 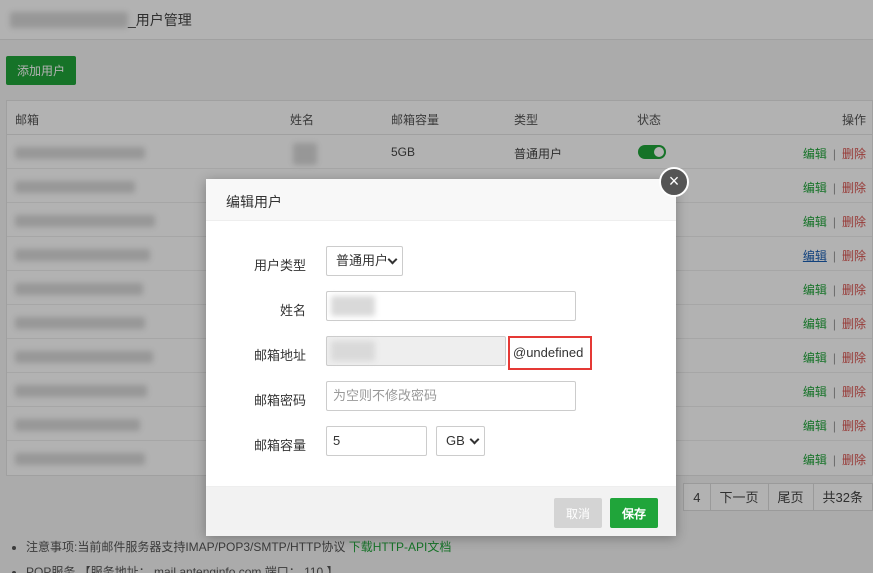 I want to click on user-type-value: 普通用户, so click(x=362, y=260).